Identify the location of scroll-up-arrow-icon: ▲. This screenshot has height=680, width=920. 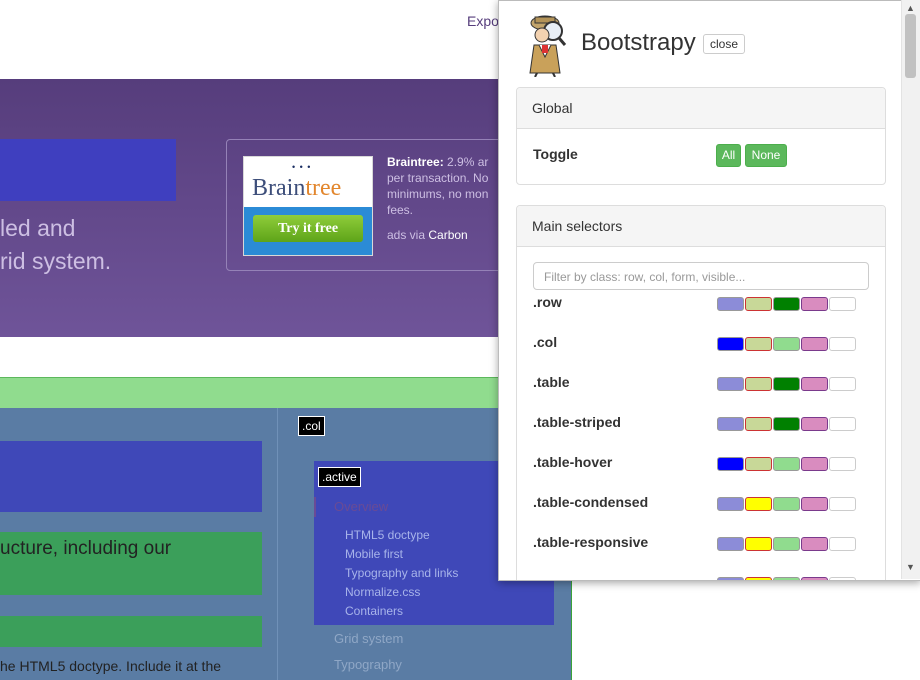
(910, 8).